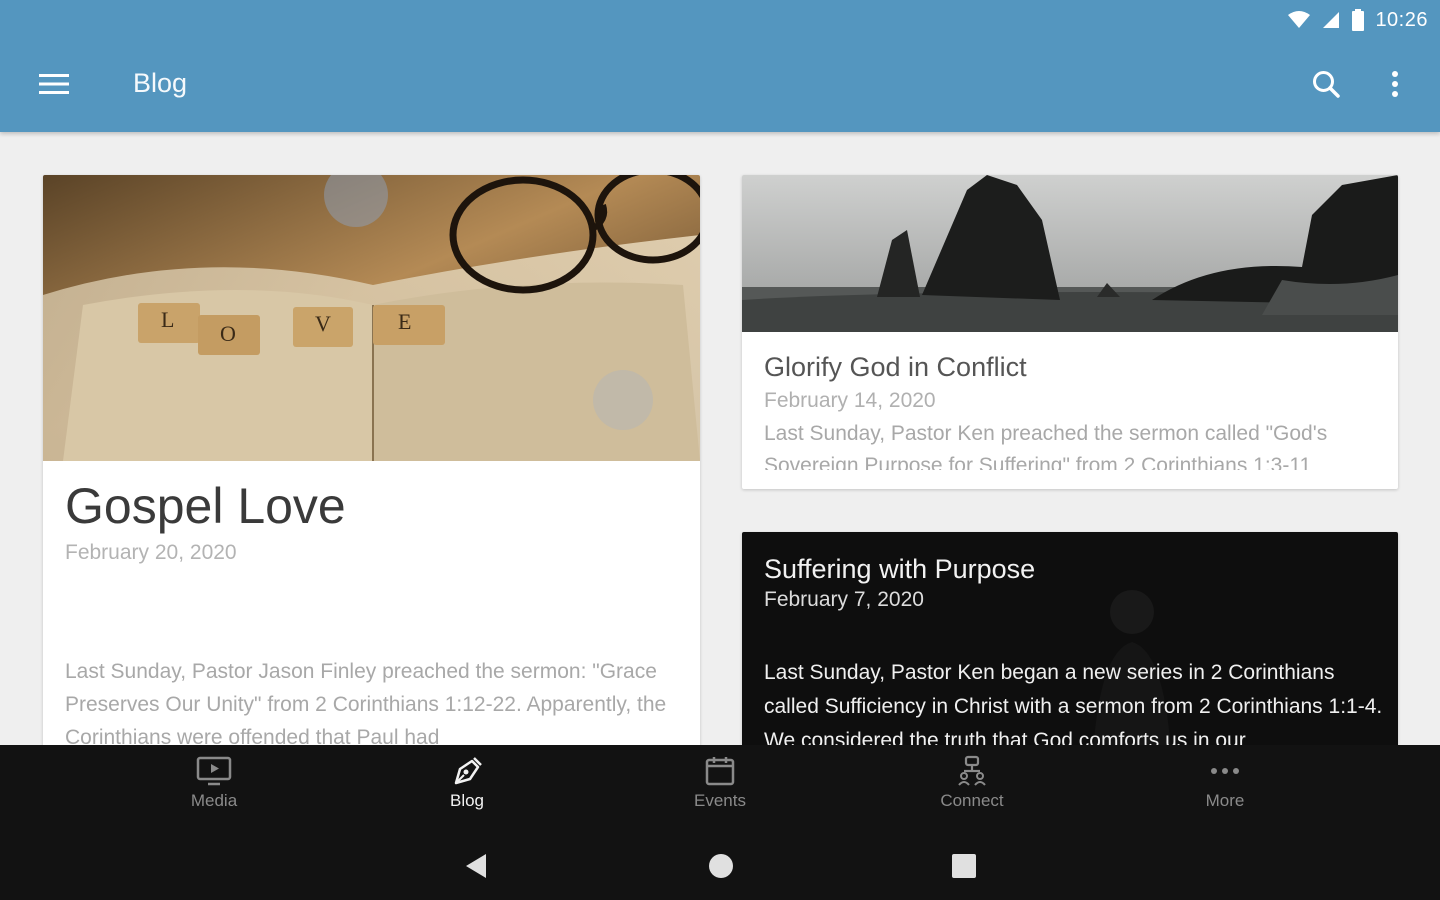 The height and width of the screenshot is (900, 1440). Describe the element at coordinates (964, 866) in the screenshot. I see `recents-icon` at that location.